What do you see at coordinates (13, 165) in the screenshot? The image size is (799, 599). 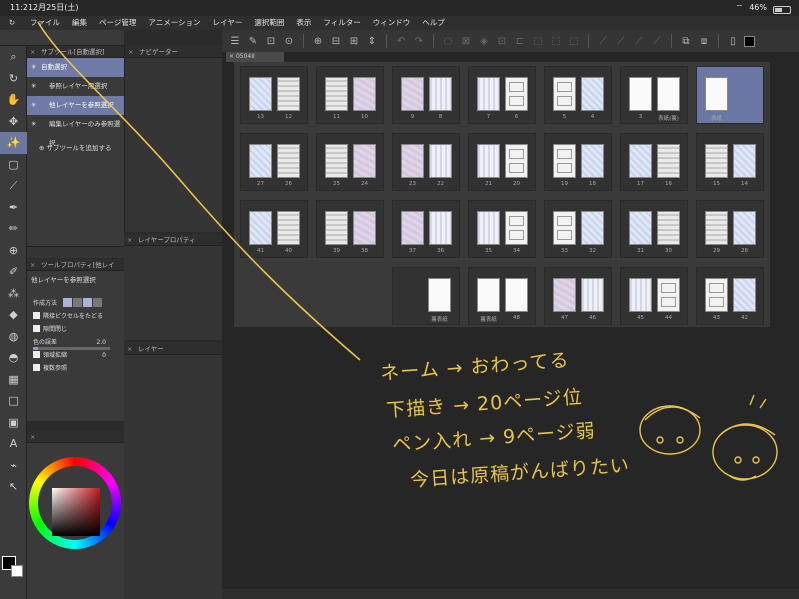 I see `selection-icon: ▢` at bounding box center [13, 165].